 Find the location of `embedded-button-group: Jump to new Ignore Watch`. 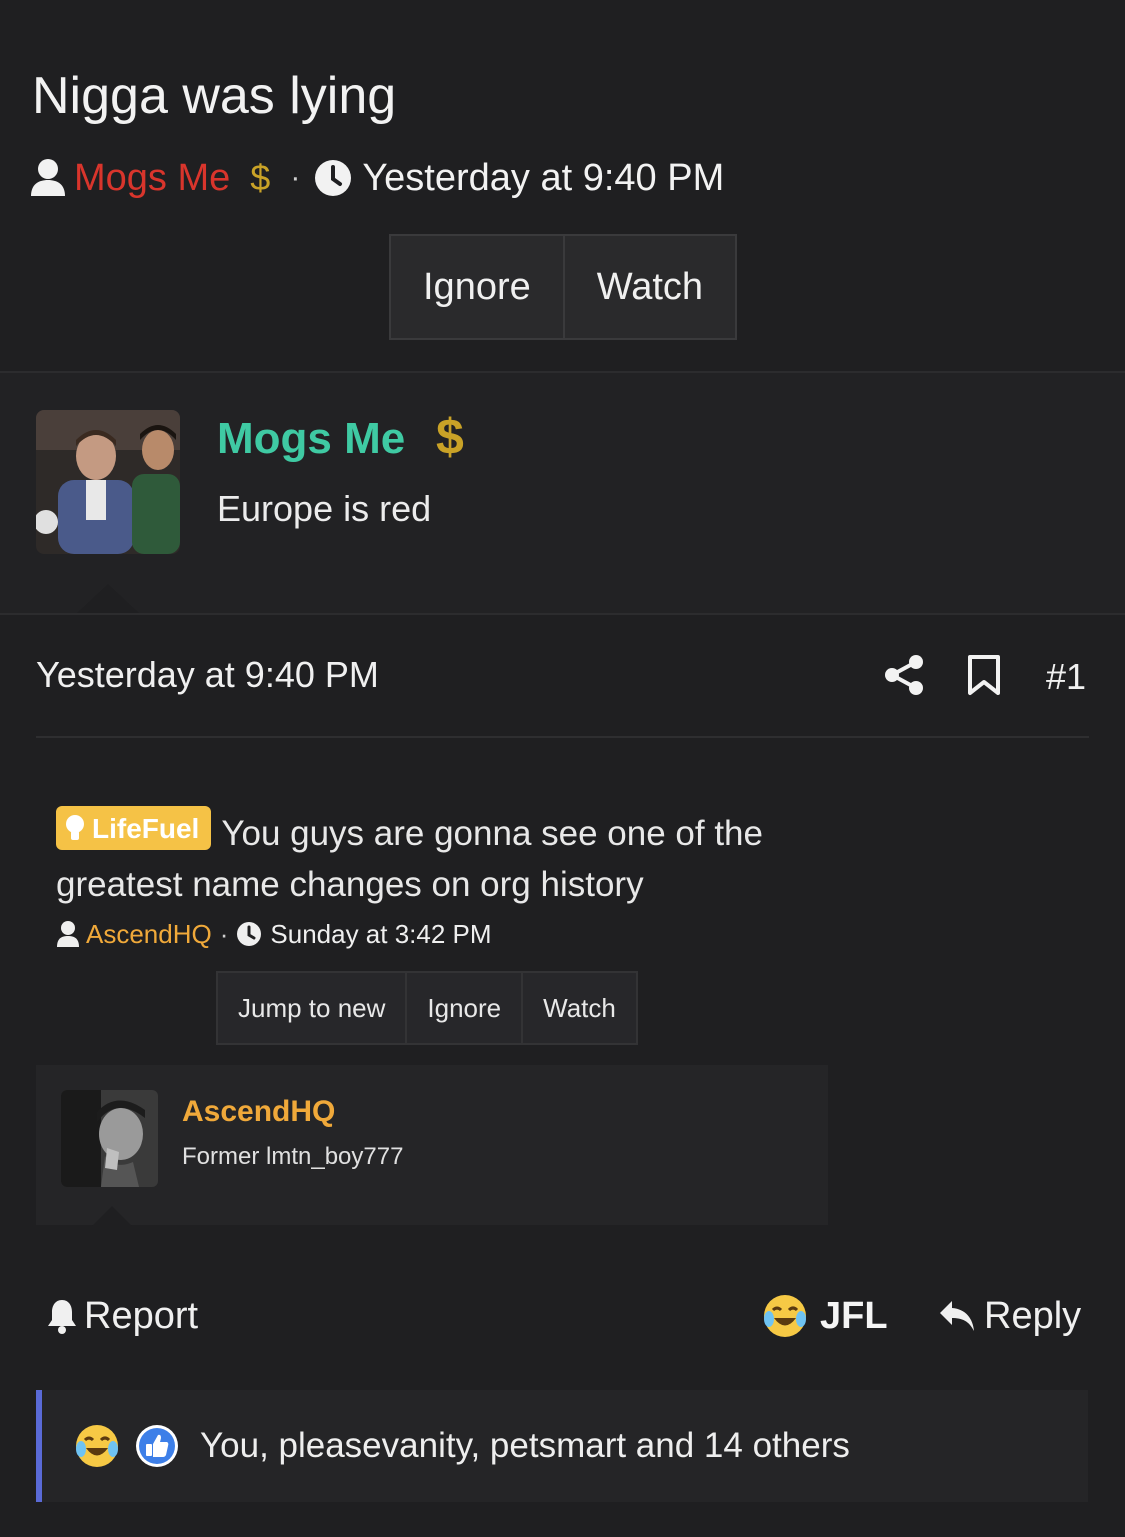

embedded-button-group: Jump to new Ignore Watch is located at coordinates (427, 1008).